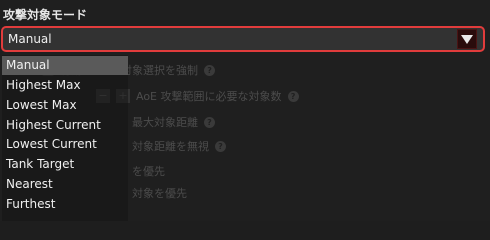  What do you see at coordinates (65, 65) in the screenshot?
I see `option-manual: Manual` at bounding box center [65, 65].